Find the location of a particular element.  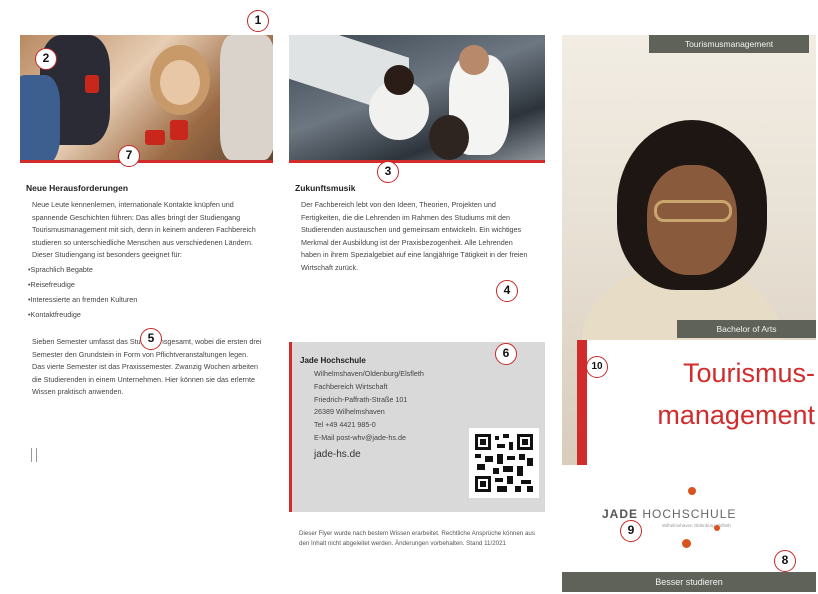

marker-2: 2 is located at coordinates (46, 59).